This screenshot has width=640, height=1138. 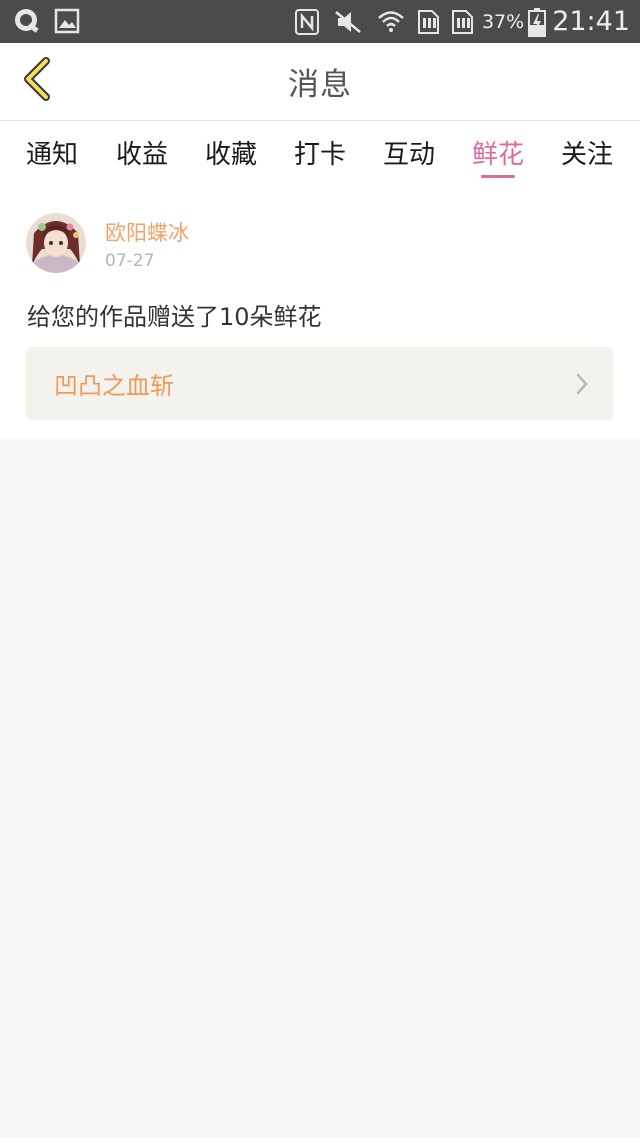 I want to click on tab-label: 关注, so click(x=586, y=155).